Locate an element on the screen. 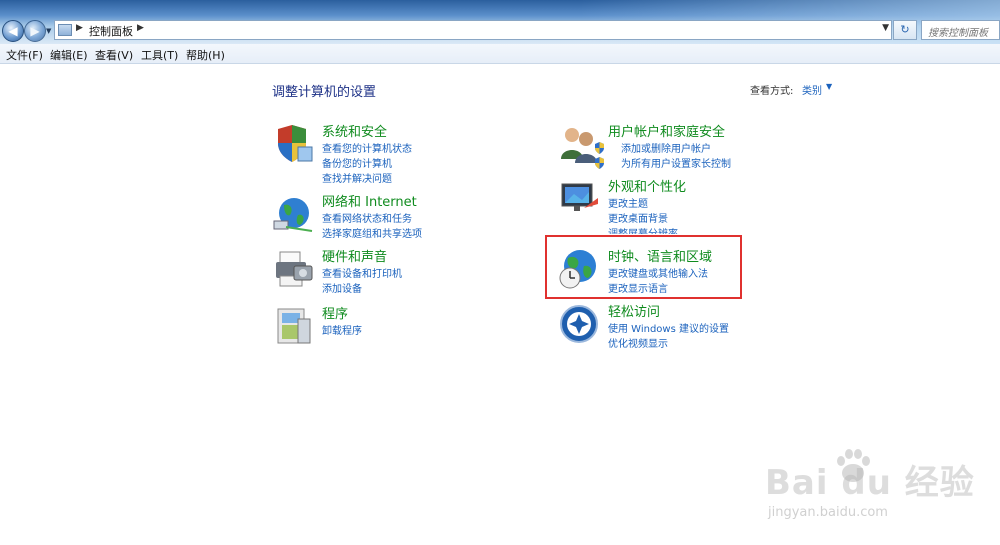  menu-edit: 编辑(E) is located at coordinates (69, 55).